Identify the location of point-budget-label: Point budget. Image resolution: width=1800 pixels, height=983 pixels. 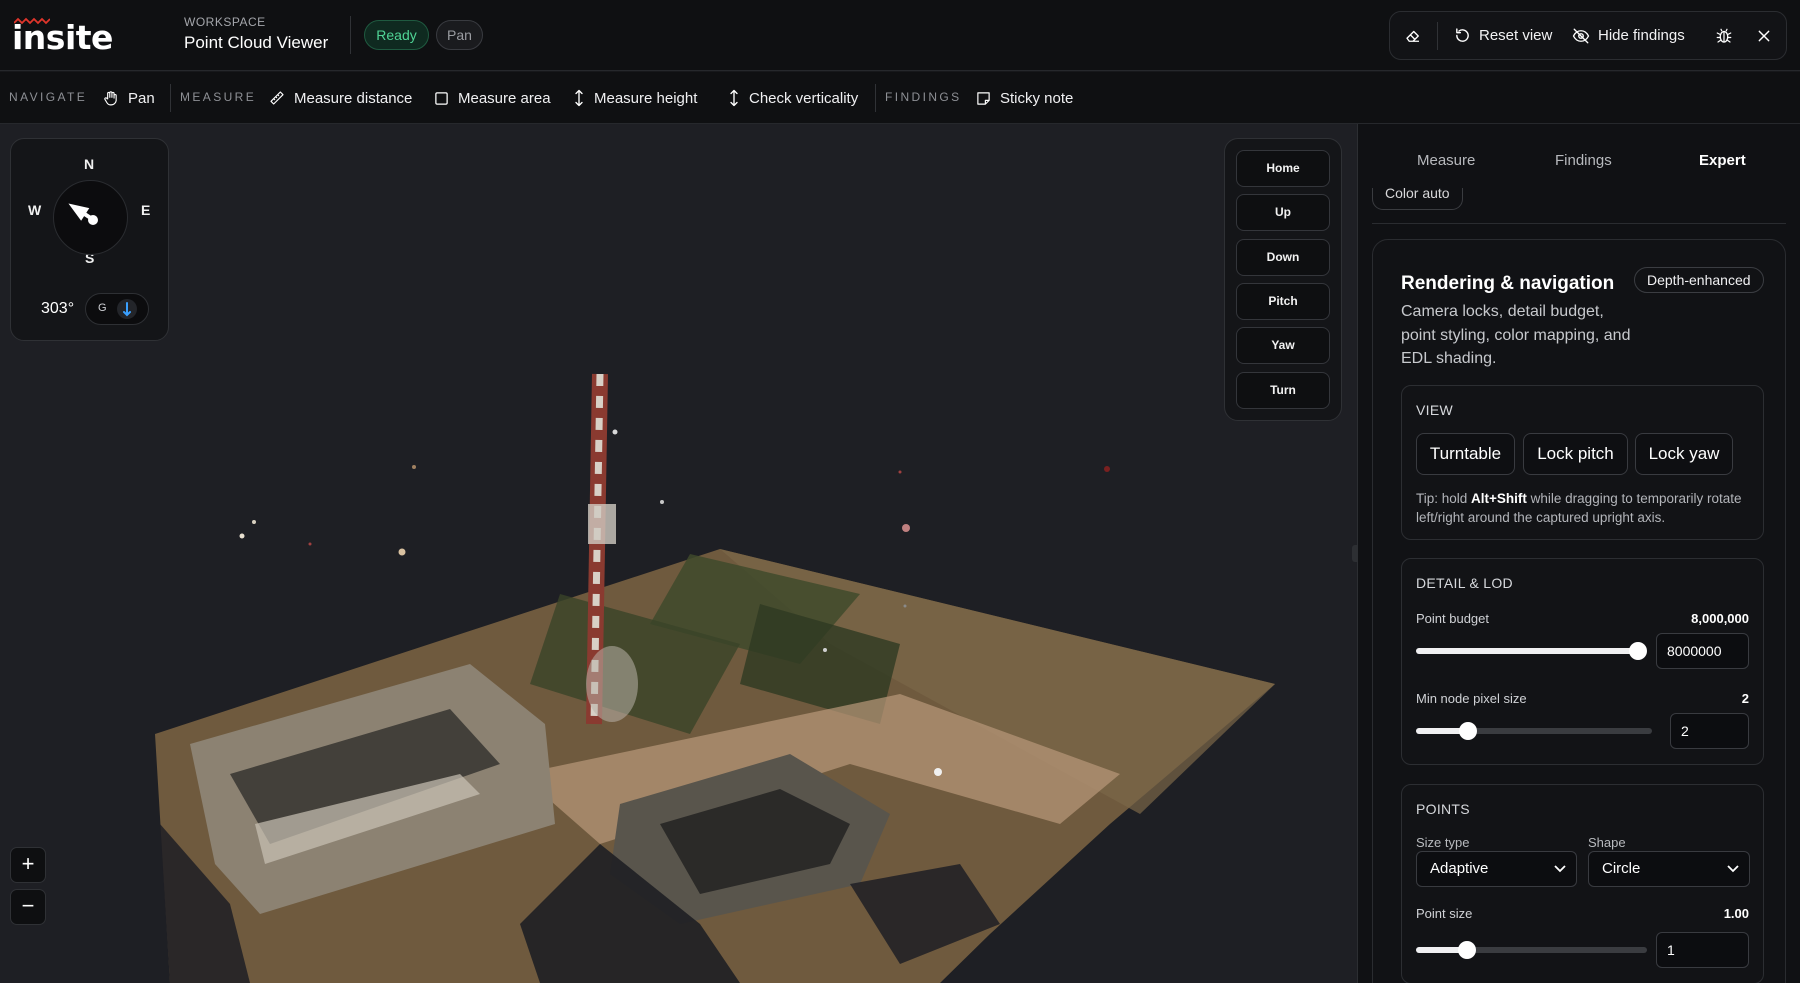
(1453, 618).